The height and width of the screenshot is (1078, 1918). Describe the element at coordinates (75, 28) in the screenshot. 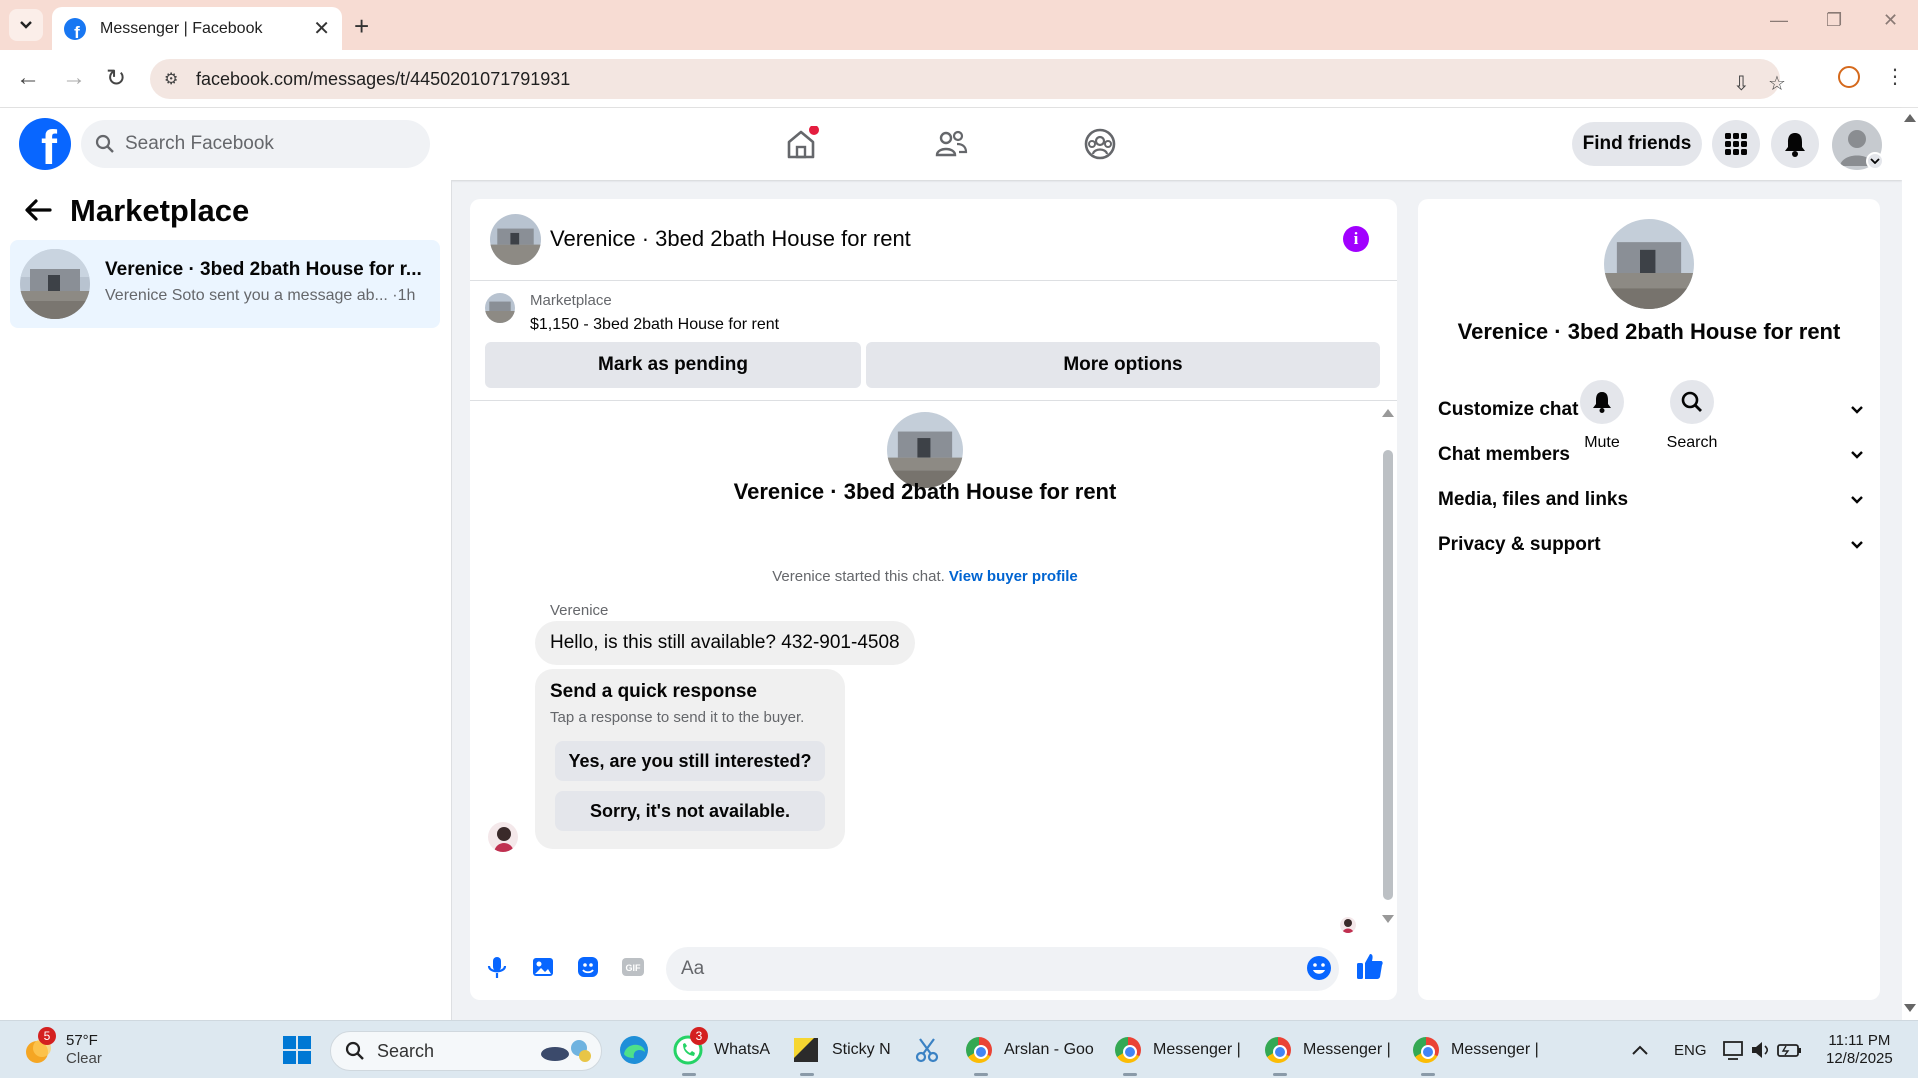

I see `facebook-favicon-icon: f` at that location.